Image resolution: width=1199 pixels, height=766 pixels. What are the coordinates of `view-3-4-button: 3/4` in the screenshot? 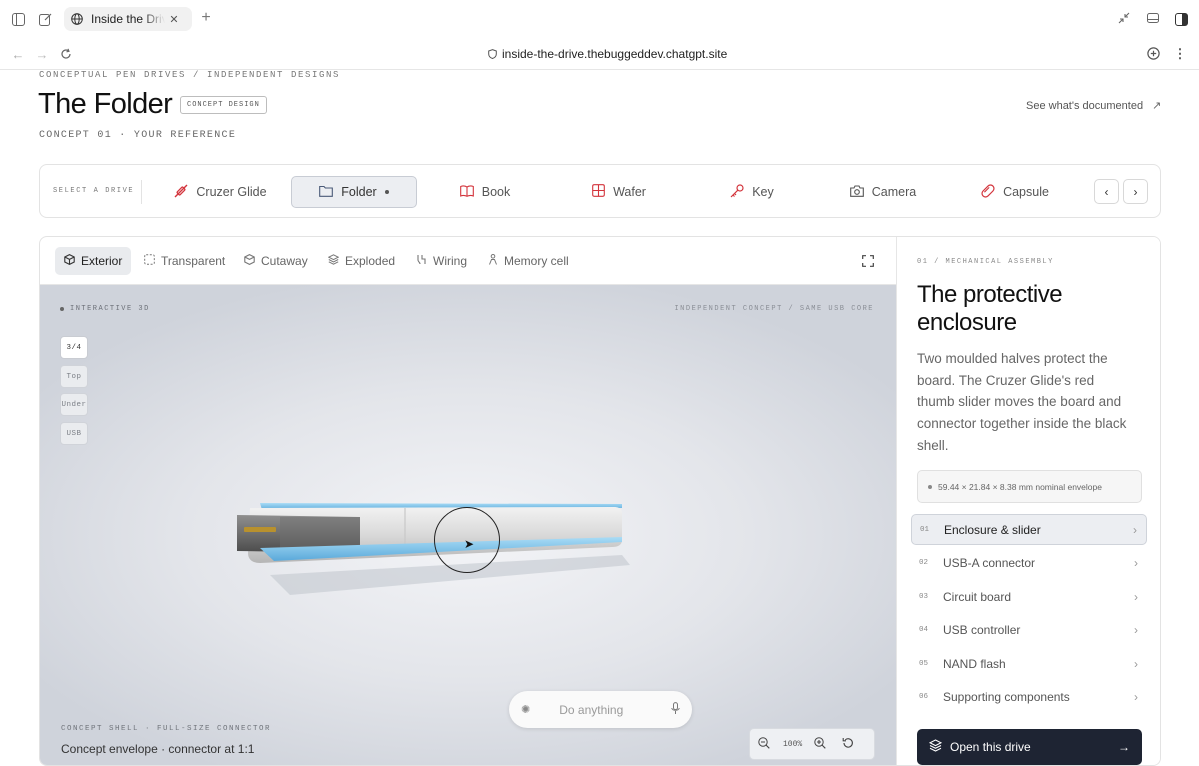 It's located at (74, 347).